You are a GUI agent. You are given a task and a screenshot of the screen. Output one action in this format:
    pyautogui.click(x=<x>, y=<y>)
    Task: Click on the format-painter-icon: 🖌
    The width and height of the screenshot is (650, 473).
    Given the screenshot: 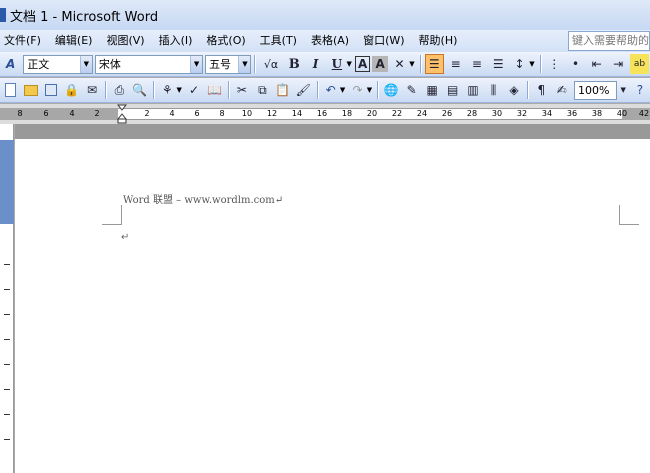 What is the action you would take?
    pyautogui.click(x=303, y=90)
    